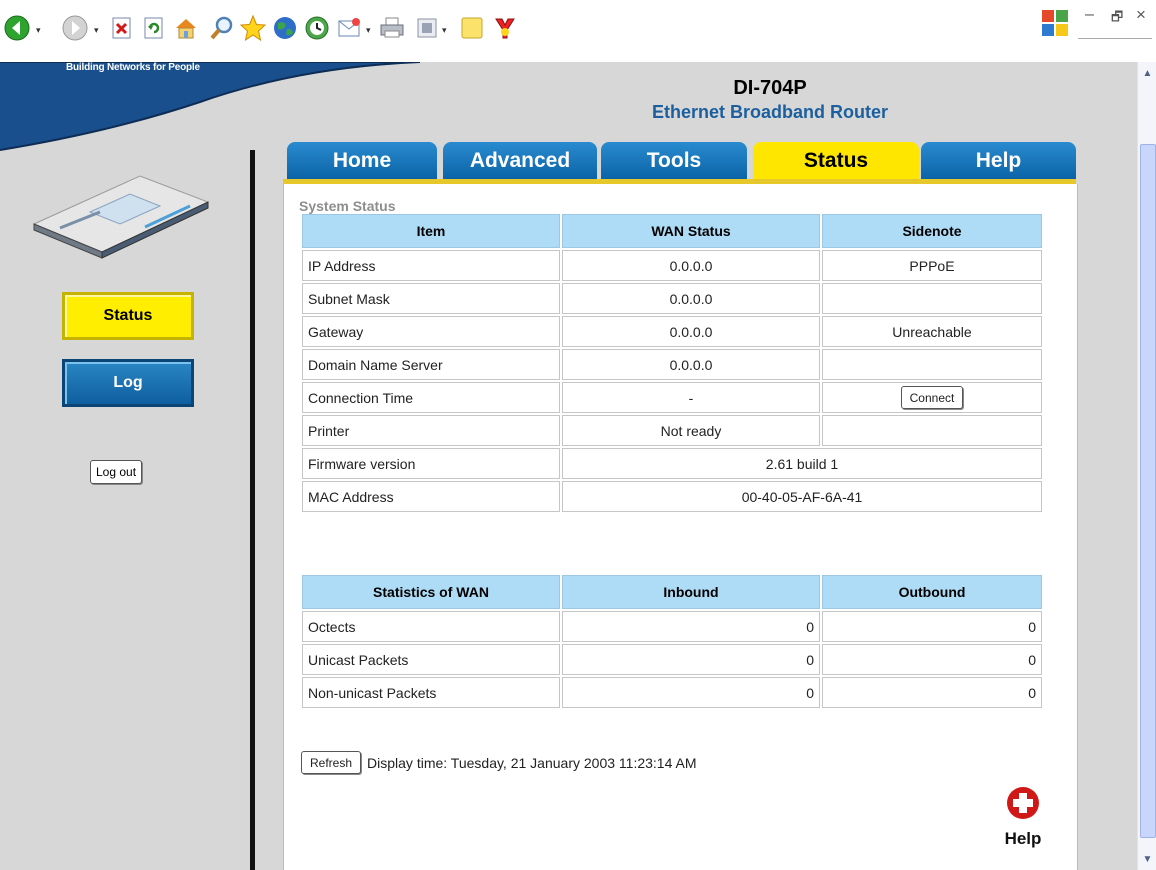  I want to click on model-name: DI-704P, so click(770, 88).